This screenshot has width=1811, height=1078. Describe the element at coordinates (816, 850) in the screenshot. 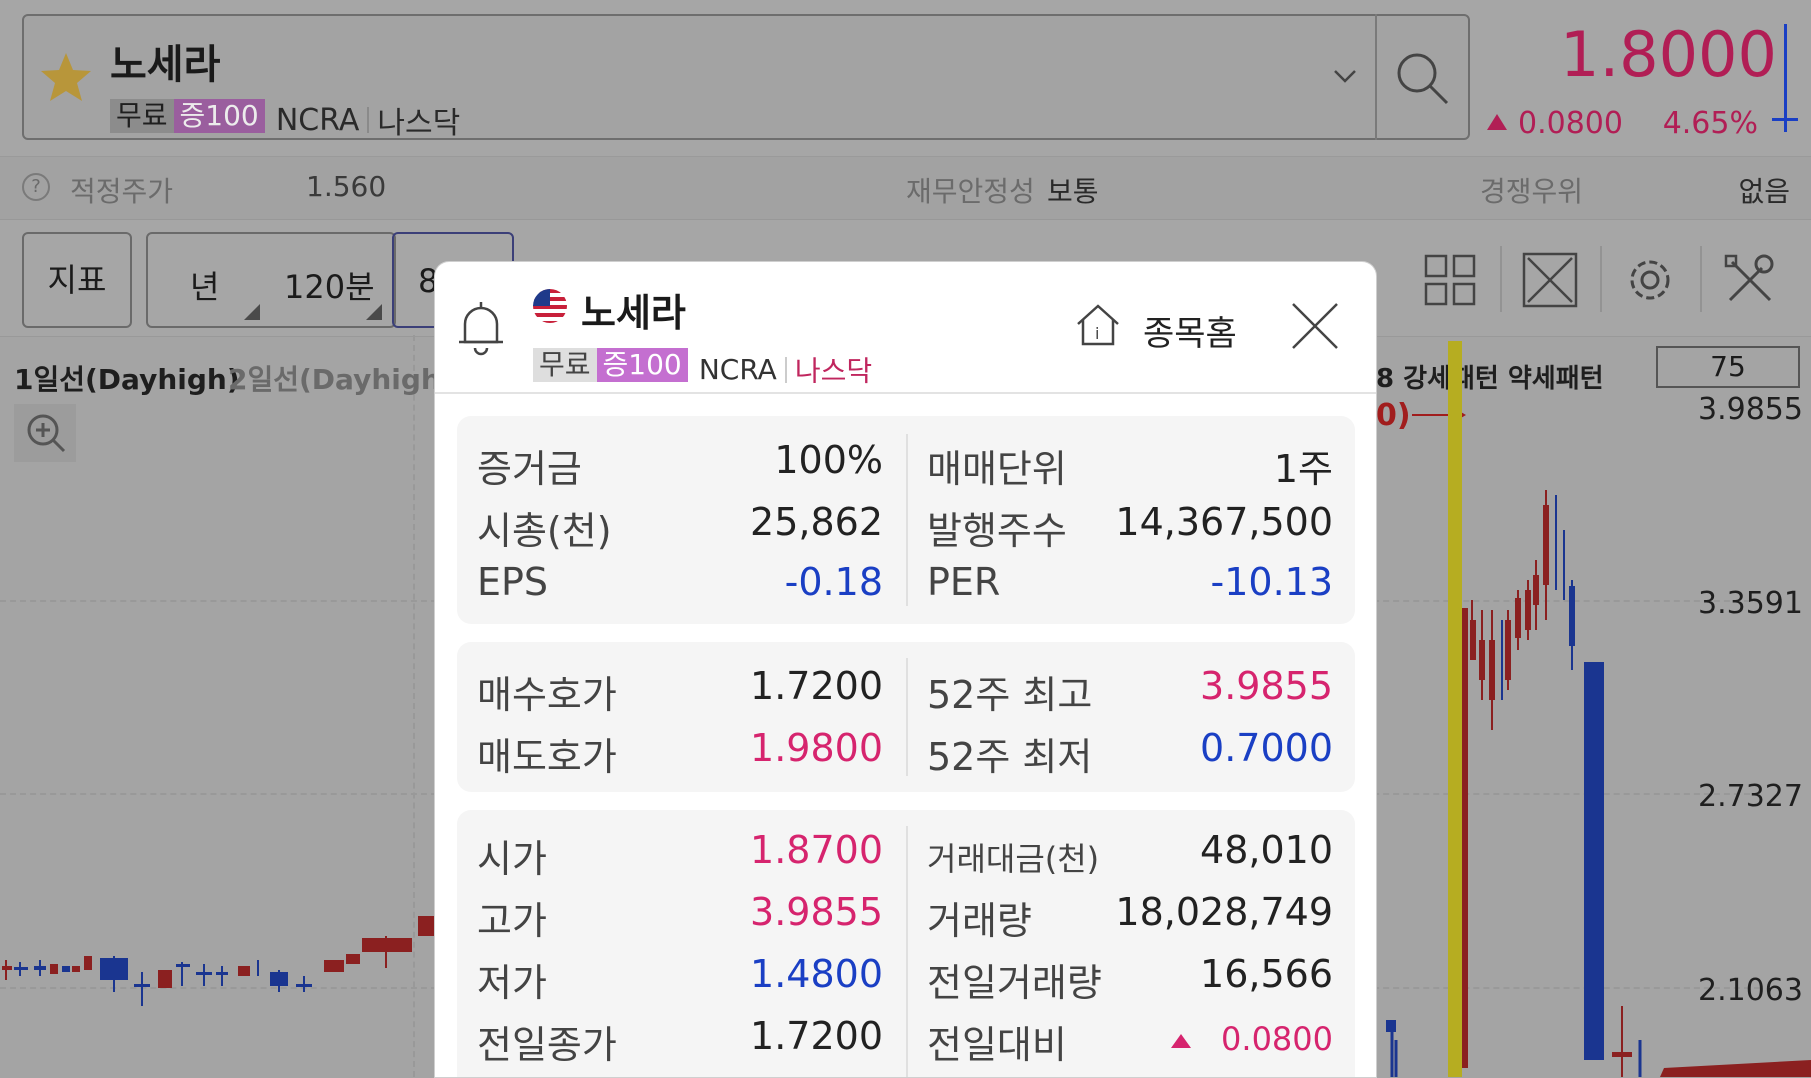

I see `open-value: 1.8700` at that location.